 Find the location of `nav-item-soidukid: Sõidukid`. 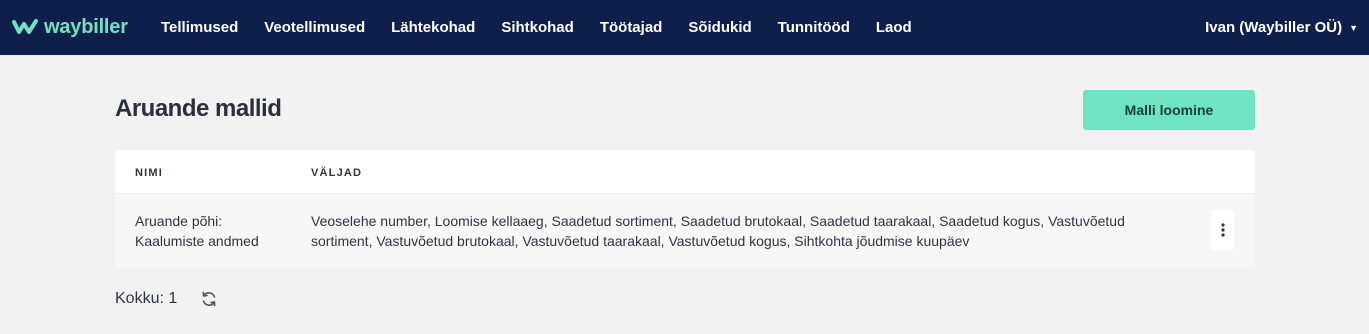

nav-item-soidukid: Sõidukid is located at coordinates (719, 27).